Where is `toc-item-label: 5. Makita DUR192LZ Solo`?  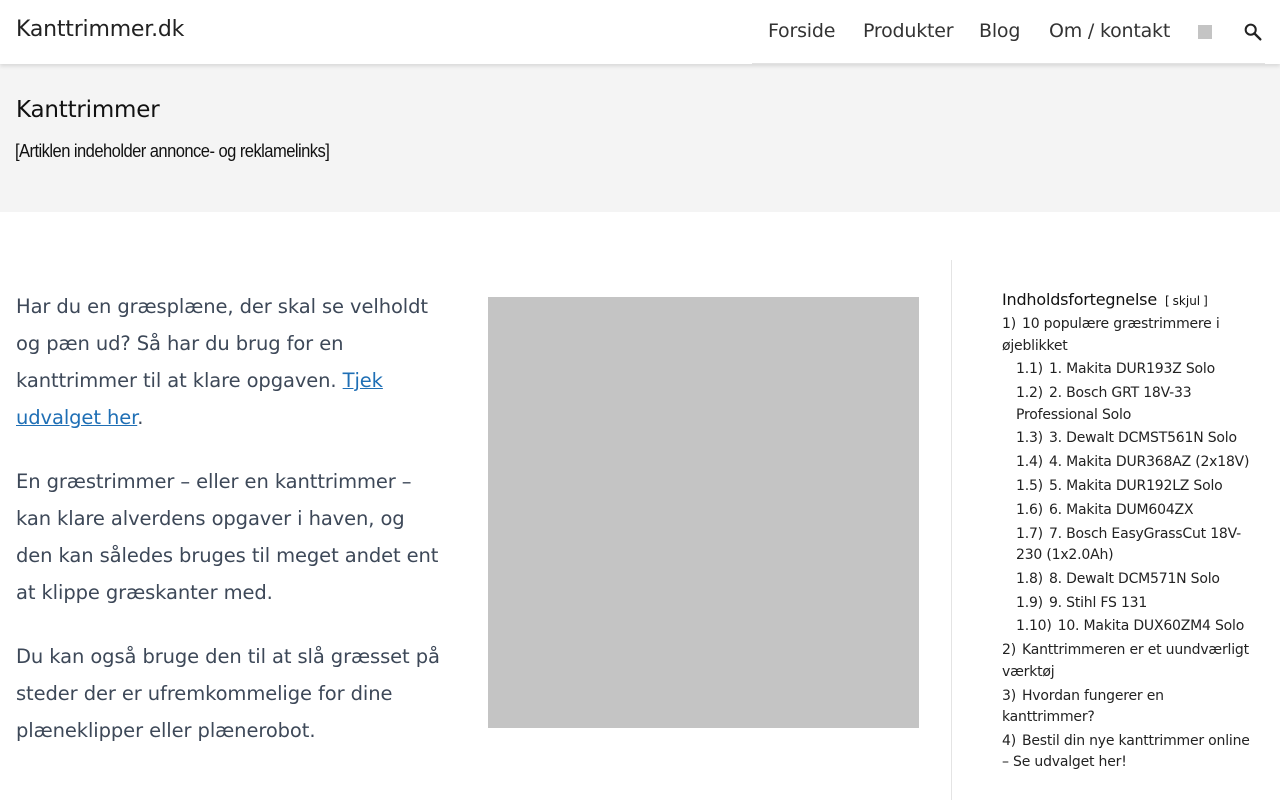
toc-item-label: 5. Makita DUR192LZ Solo is located at coordinates (1135, 485).